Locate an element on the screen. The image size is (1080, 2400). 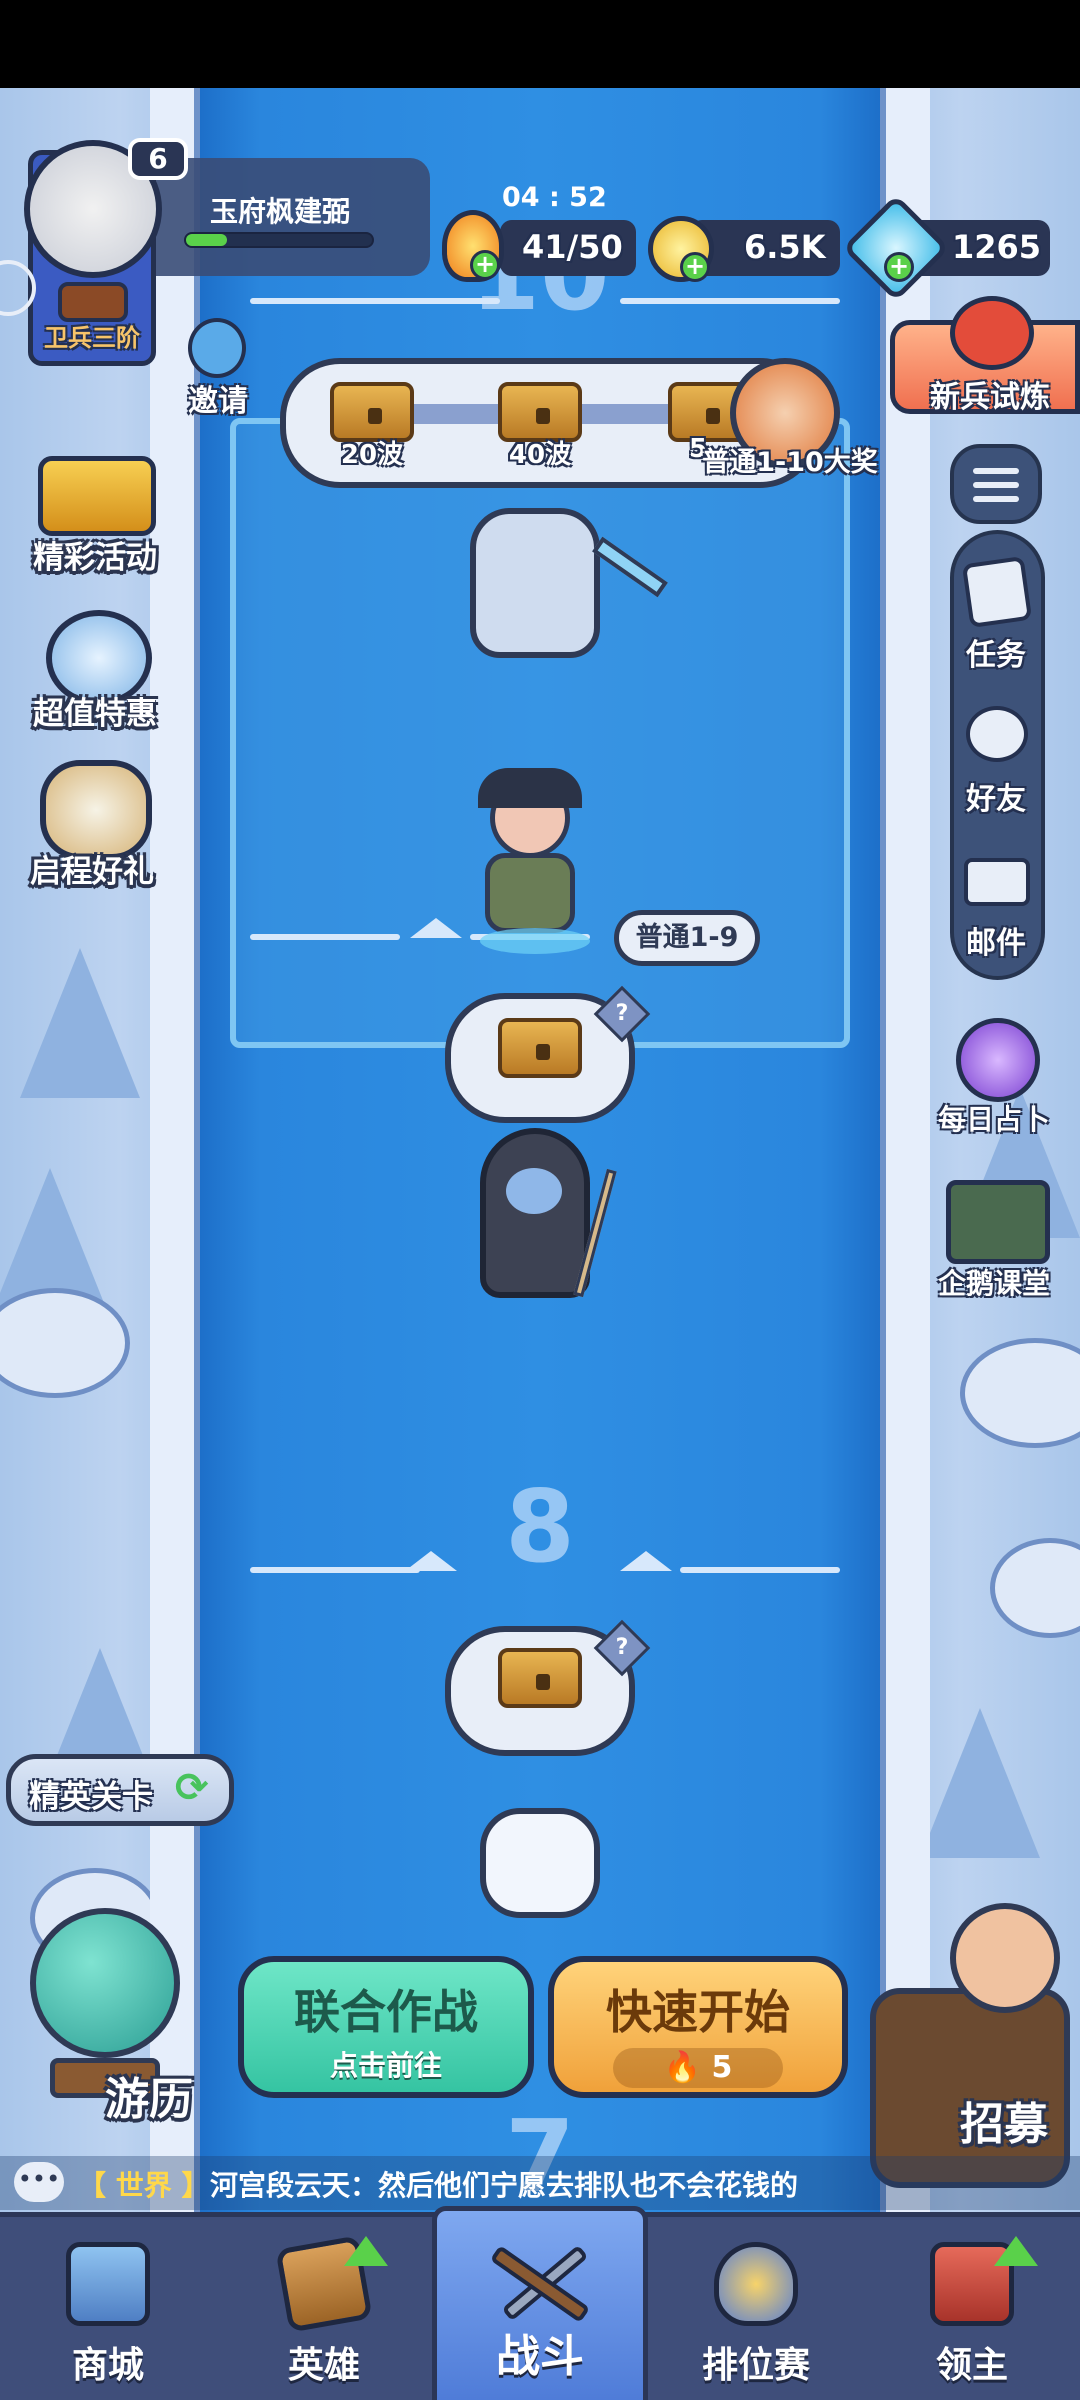
ranked-shield-icon is located at coordinates (756, 2284).